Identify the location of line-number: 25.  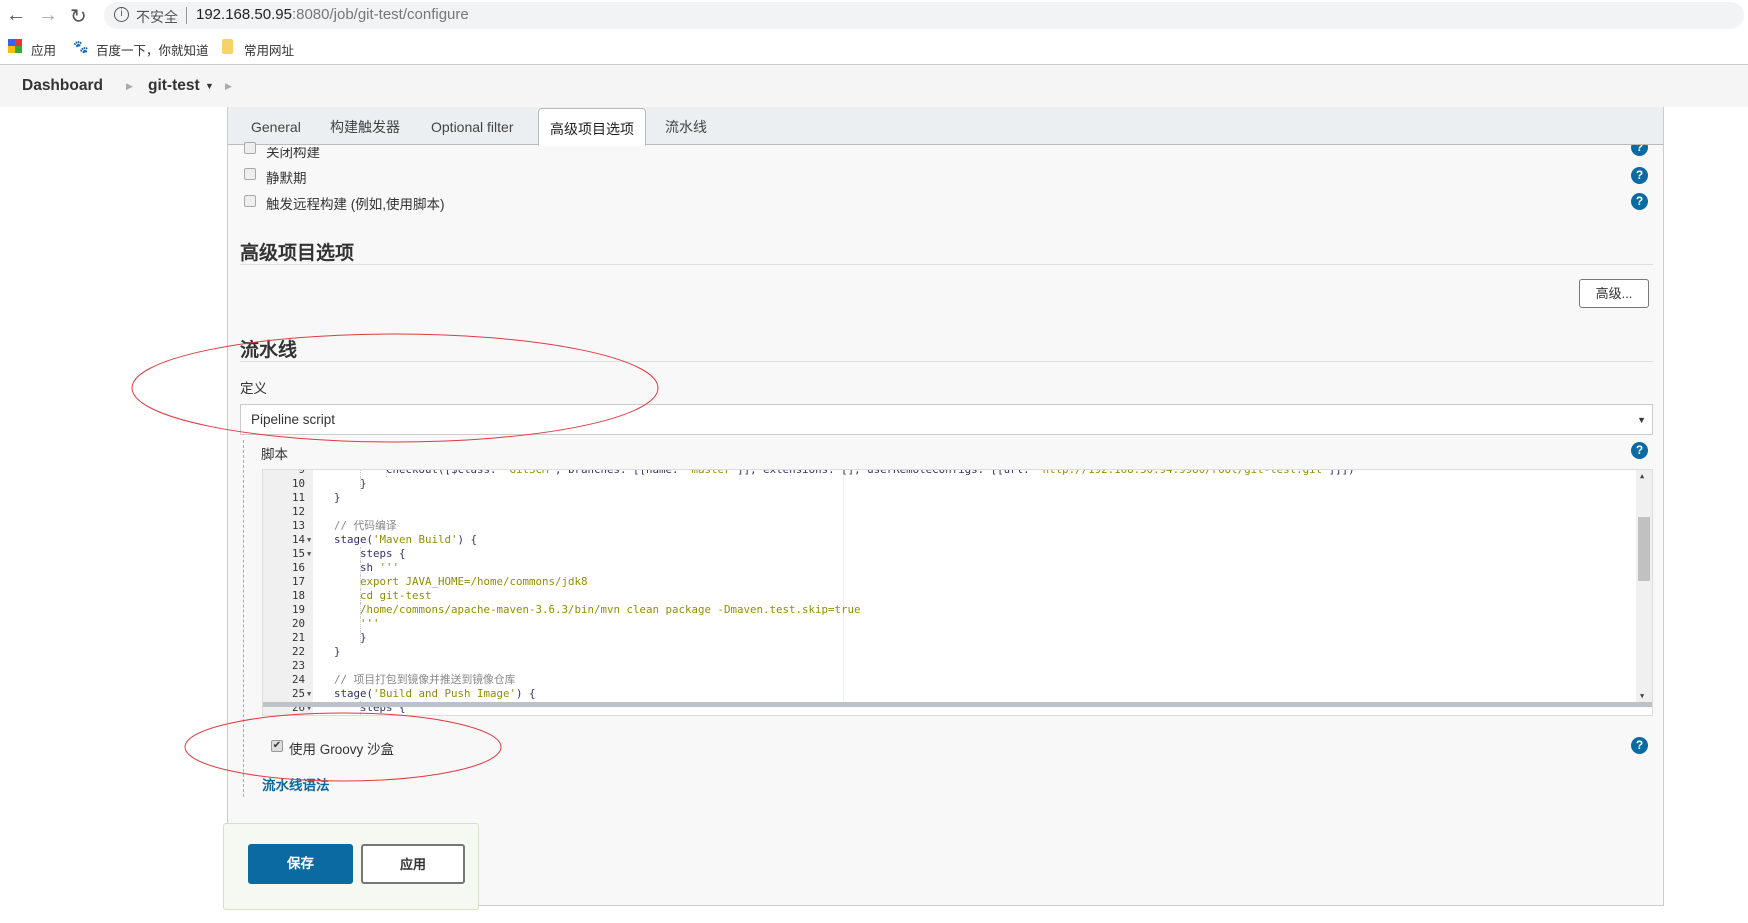
(298, 693).